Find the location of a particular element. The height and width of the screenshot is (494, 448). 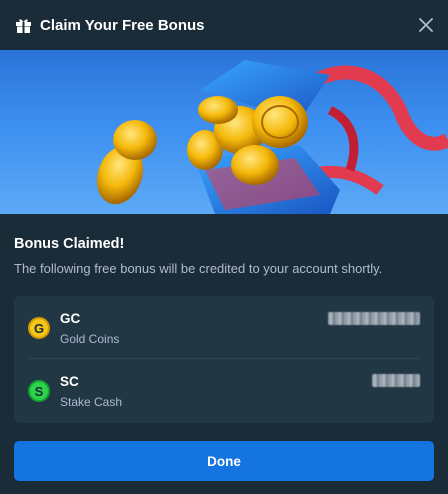

bonus-claimed-title: Bonus Claimed! is located at coordinates (69, 244).